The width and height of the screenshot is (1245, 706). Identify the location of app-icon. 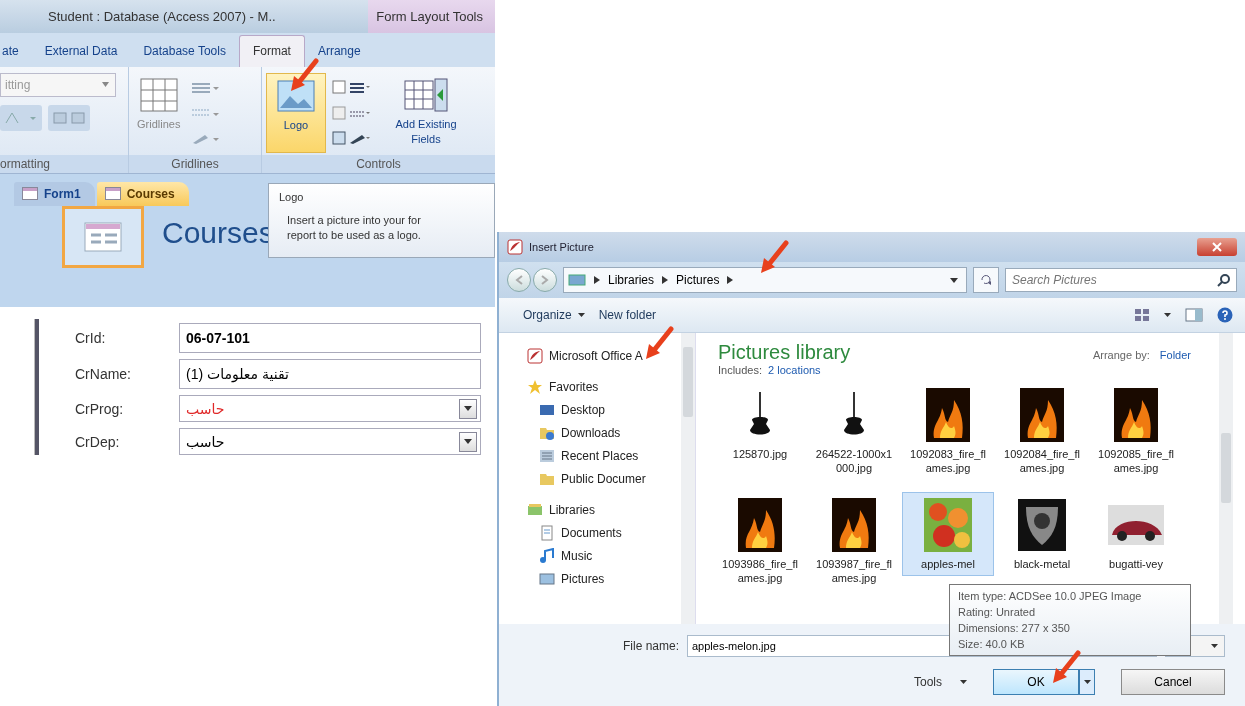
(535, 355).